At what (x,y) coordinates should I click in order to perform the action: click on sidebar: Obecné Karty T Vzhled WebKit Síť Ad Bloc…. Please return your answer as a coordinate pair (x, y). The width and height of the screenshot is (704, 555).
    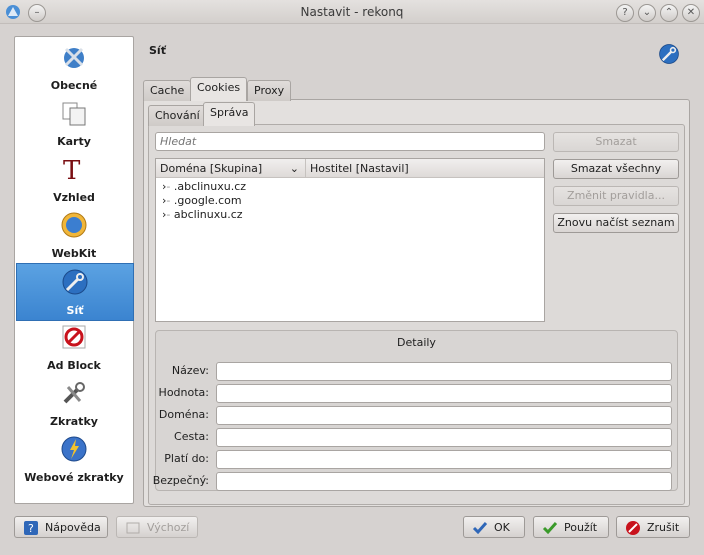
    Looking at the image, I should click on (74, 270).